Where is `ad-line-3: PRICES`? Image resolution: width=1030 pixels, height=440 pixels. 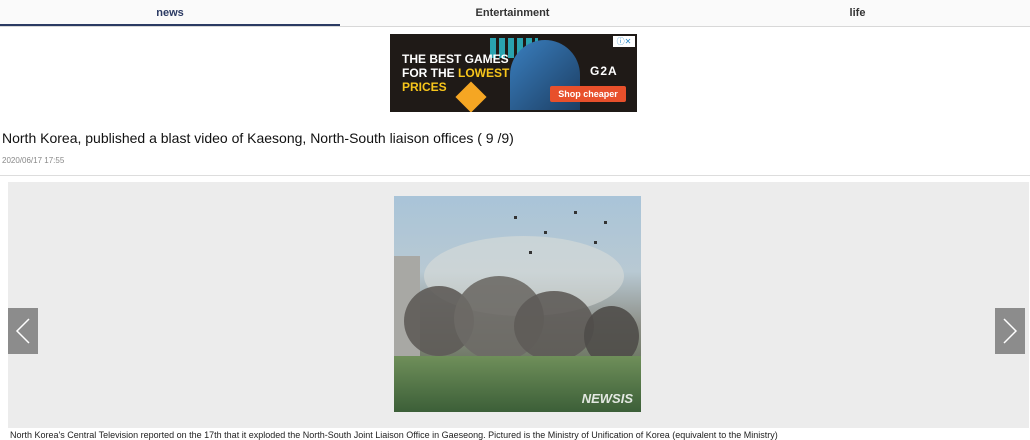 ad-line-3: PRICES is located at coordinates (424, 87).